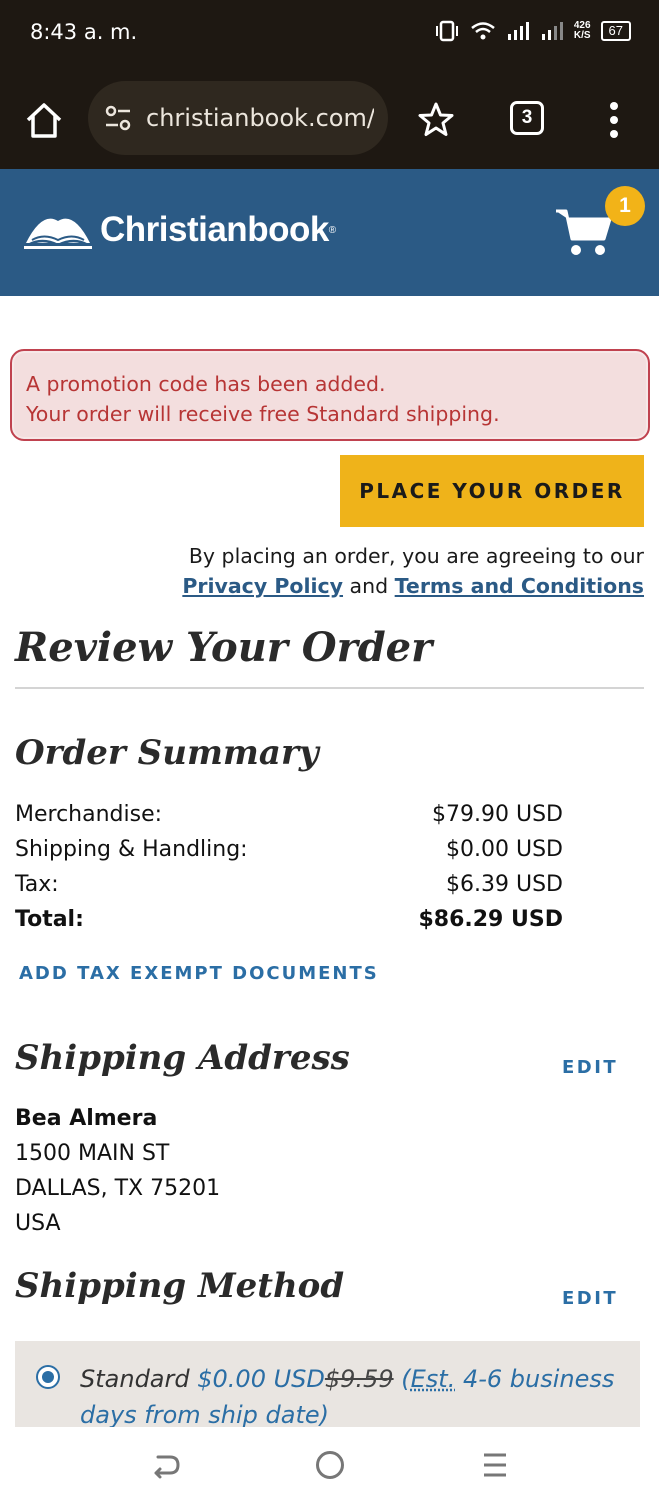 This screenshot has height=1500, width=659. Describe the element at coordinates (584, 232) in the screenshot. I see `shopping-cart-icon` at that location.